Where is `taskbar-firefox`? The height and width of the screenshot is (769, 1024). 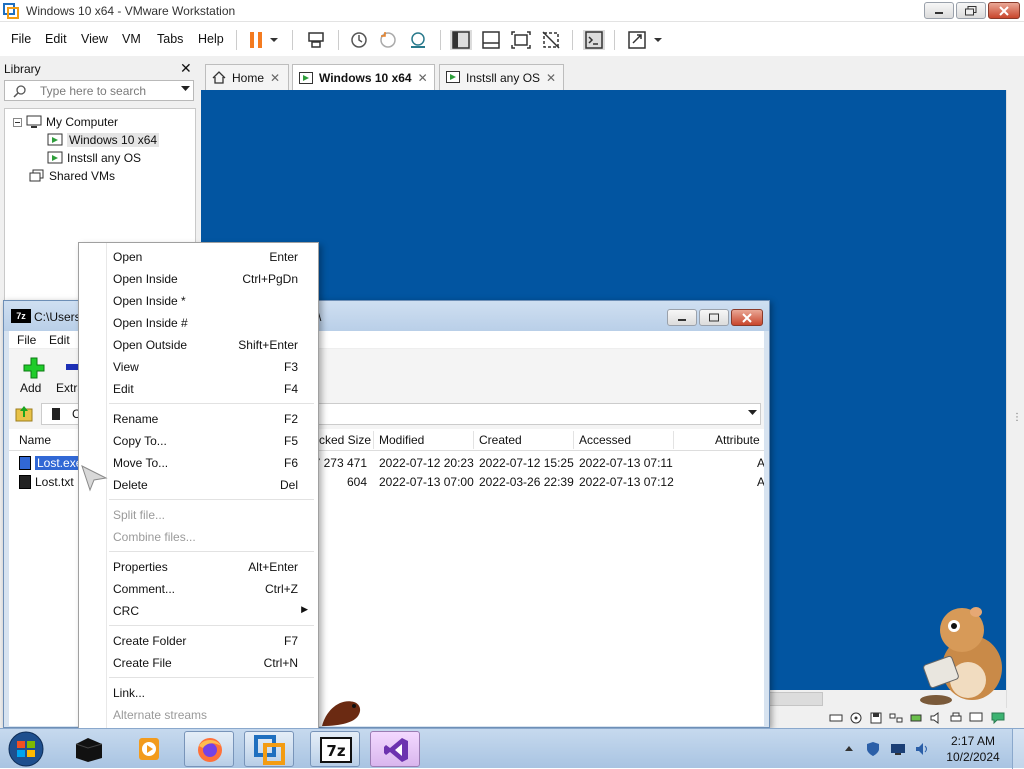
taskbar-firefox is located at coordinates (209, 749).